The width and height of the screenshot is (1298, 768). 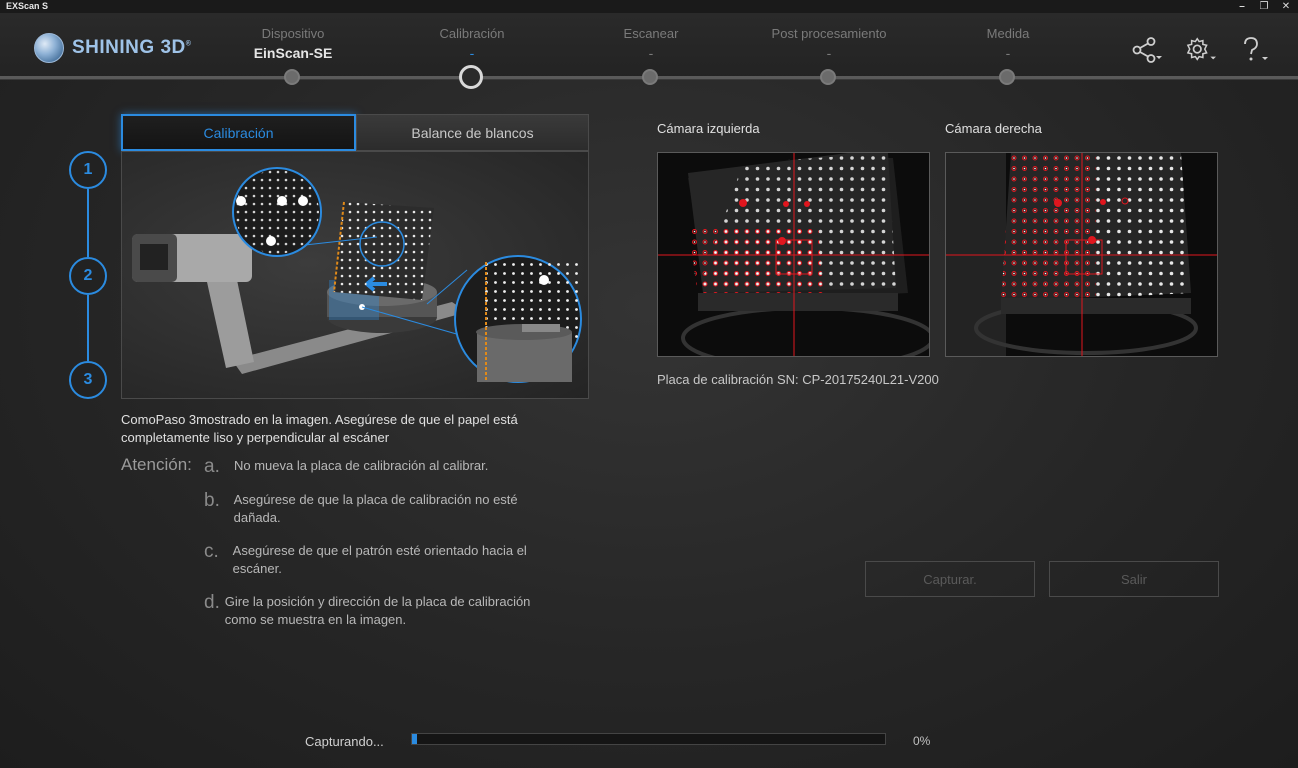 I want to click on note-letter: b., so click(x=212, y=500).